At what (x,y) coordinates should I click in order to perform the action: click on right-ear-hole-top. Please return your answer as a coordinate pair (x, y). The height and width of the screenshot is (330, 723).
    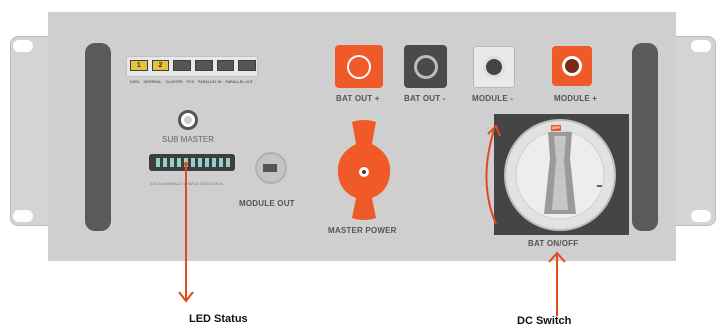
    Looking at the image, I should click on (701, 46).